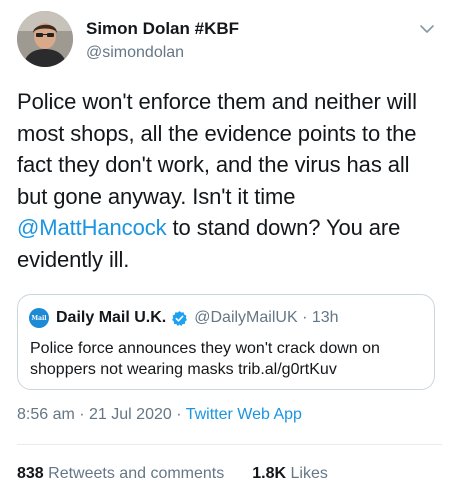 Image resolution: width=456 pixels, height=500 pixels. What do you see at coordinates (162, 53) in the screenshot?
I see `author-handle: @simondolan` at bounding box center [162, 53].